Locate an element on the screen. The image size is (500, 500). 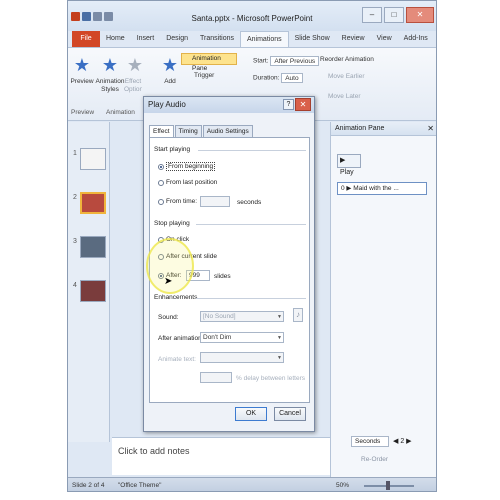
add-animation-button: Add is located at coordinates (170, 82).